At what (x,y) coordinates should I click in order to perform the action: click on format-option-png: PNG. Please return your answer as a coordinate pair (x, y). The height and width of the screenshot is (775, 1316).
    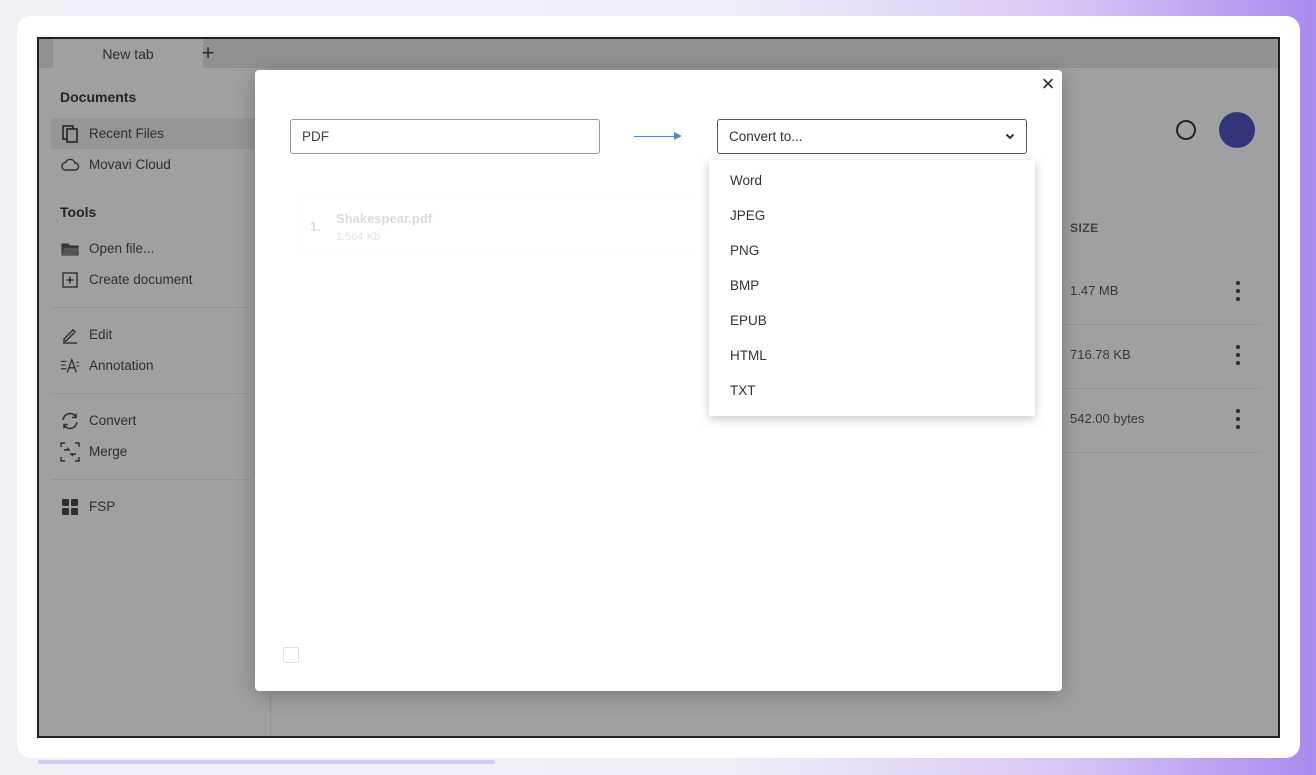
    Looking at the image, I should click on (872, 250).